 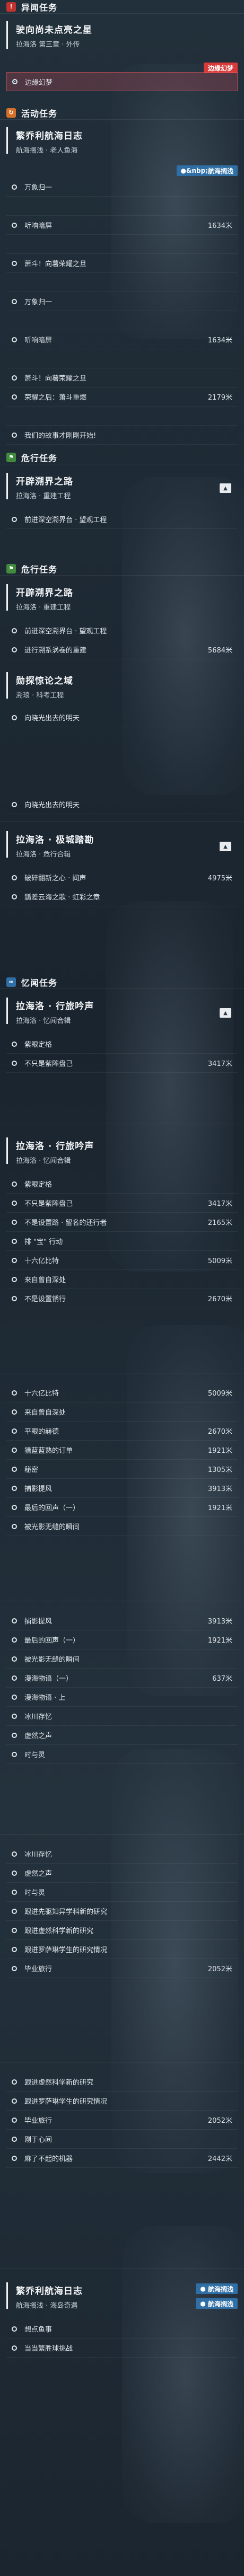 I want to click on objective-label: 被光影无缝的瞬间, so click(x=52, y=1660).